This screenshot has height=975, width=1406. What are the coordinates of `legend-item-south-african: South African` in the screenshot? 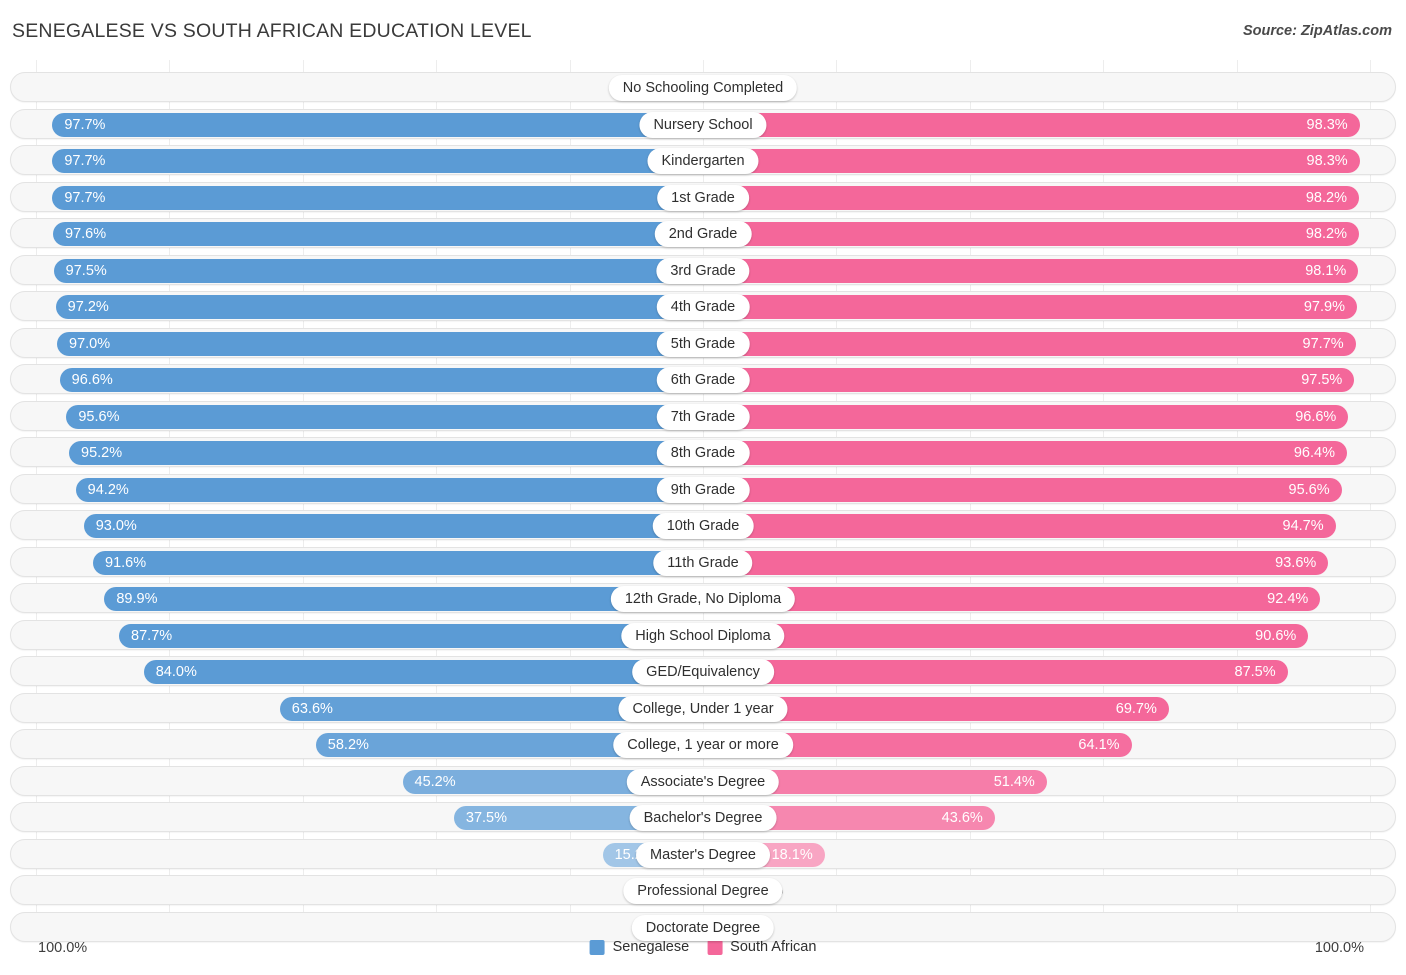 It's located at (761, 947).